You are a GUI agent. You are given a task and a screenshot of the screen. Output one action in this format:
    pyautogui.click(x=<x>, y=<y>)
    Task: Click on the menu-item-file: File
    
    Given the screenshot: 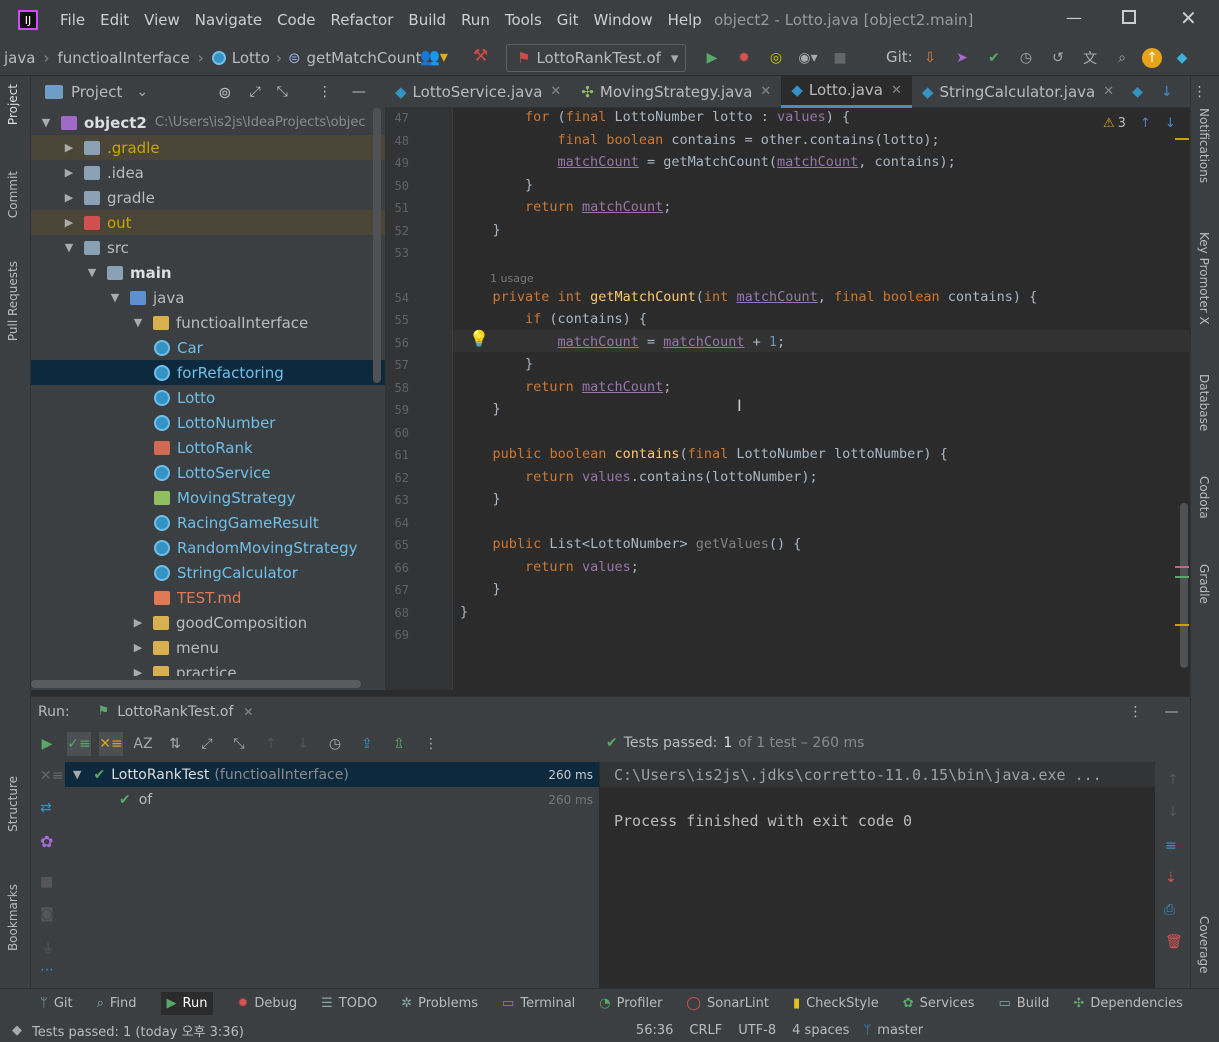 What is the action you would take?
    pyautogui.click(x=72, y=20)
    